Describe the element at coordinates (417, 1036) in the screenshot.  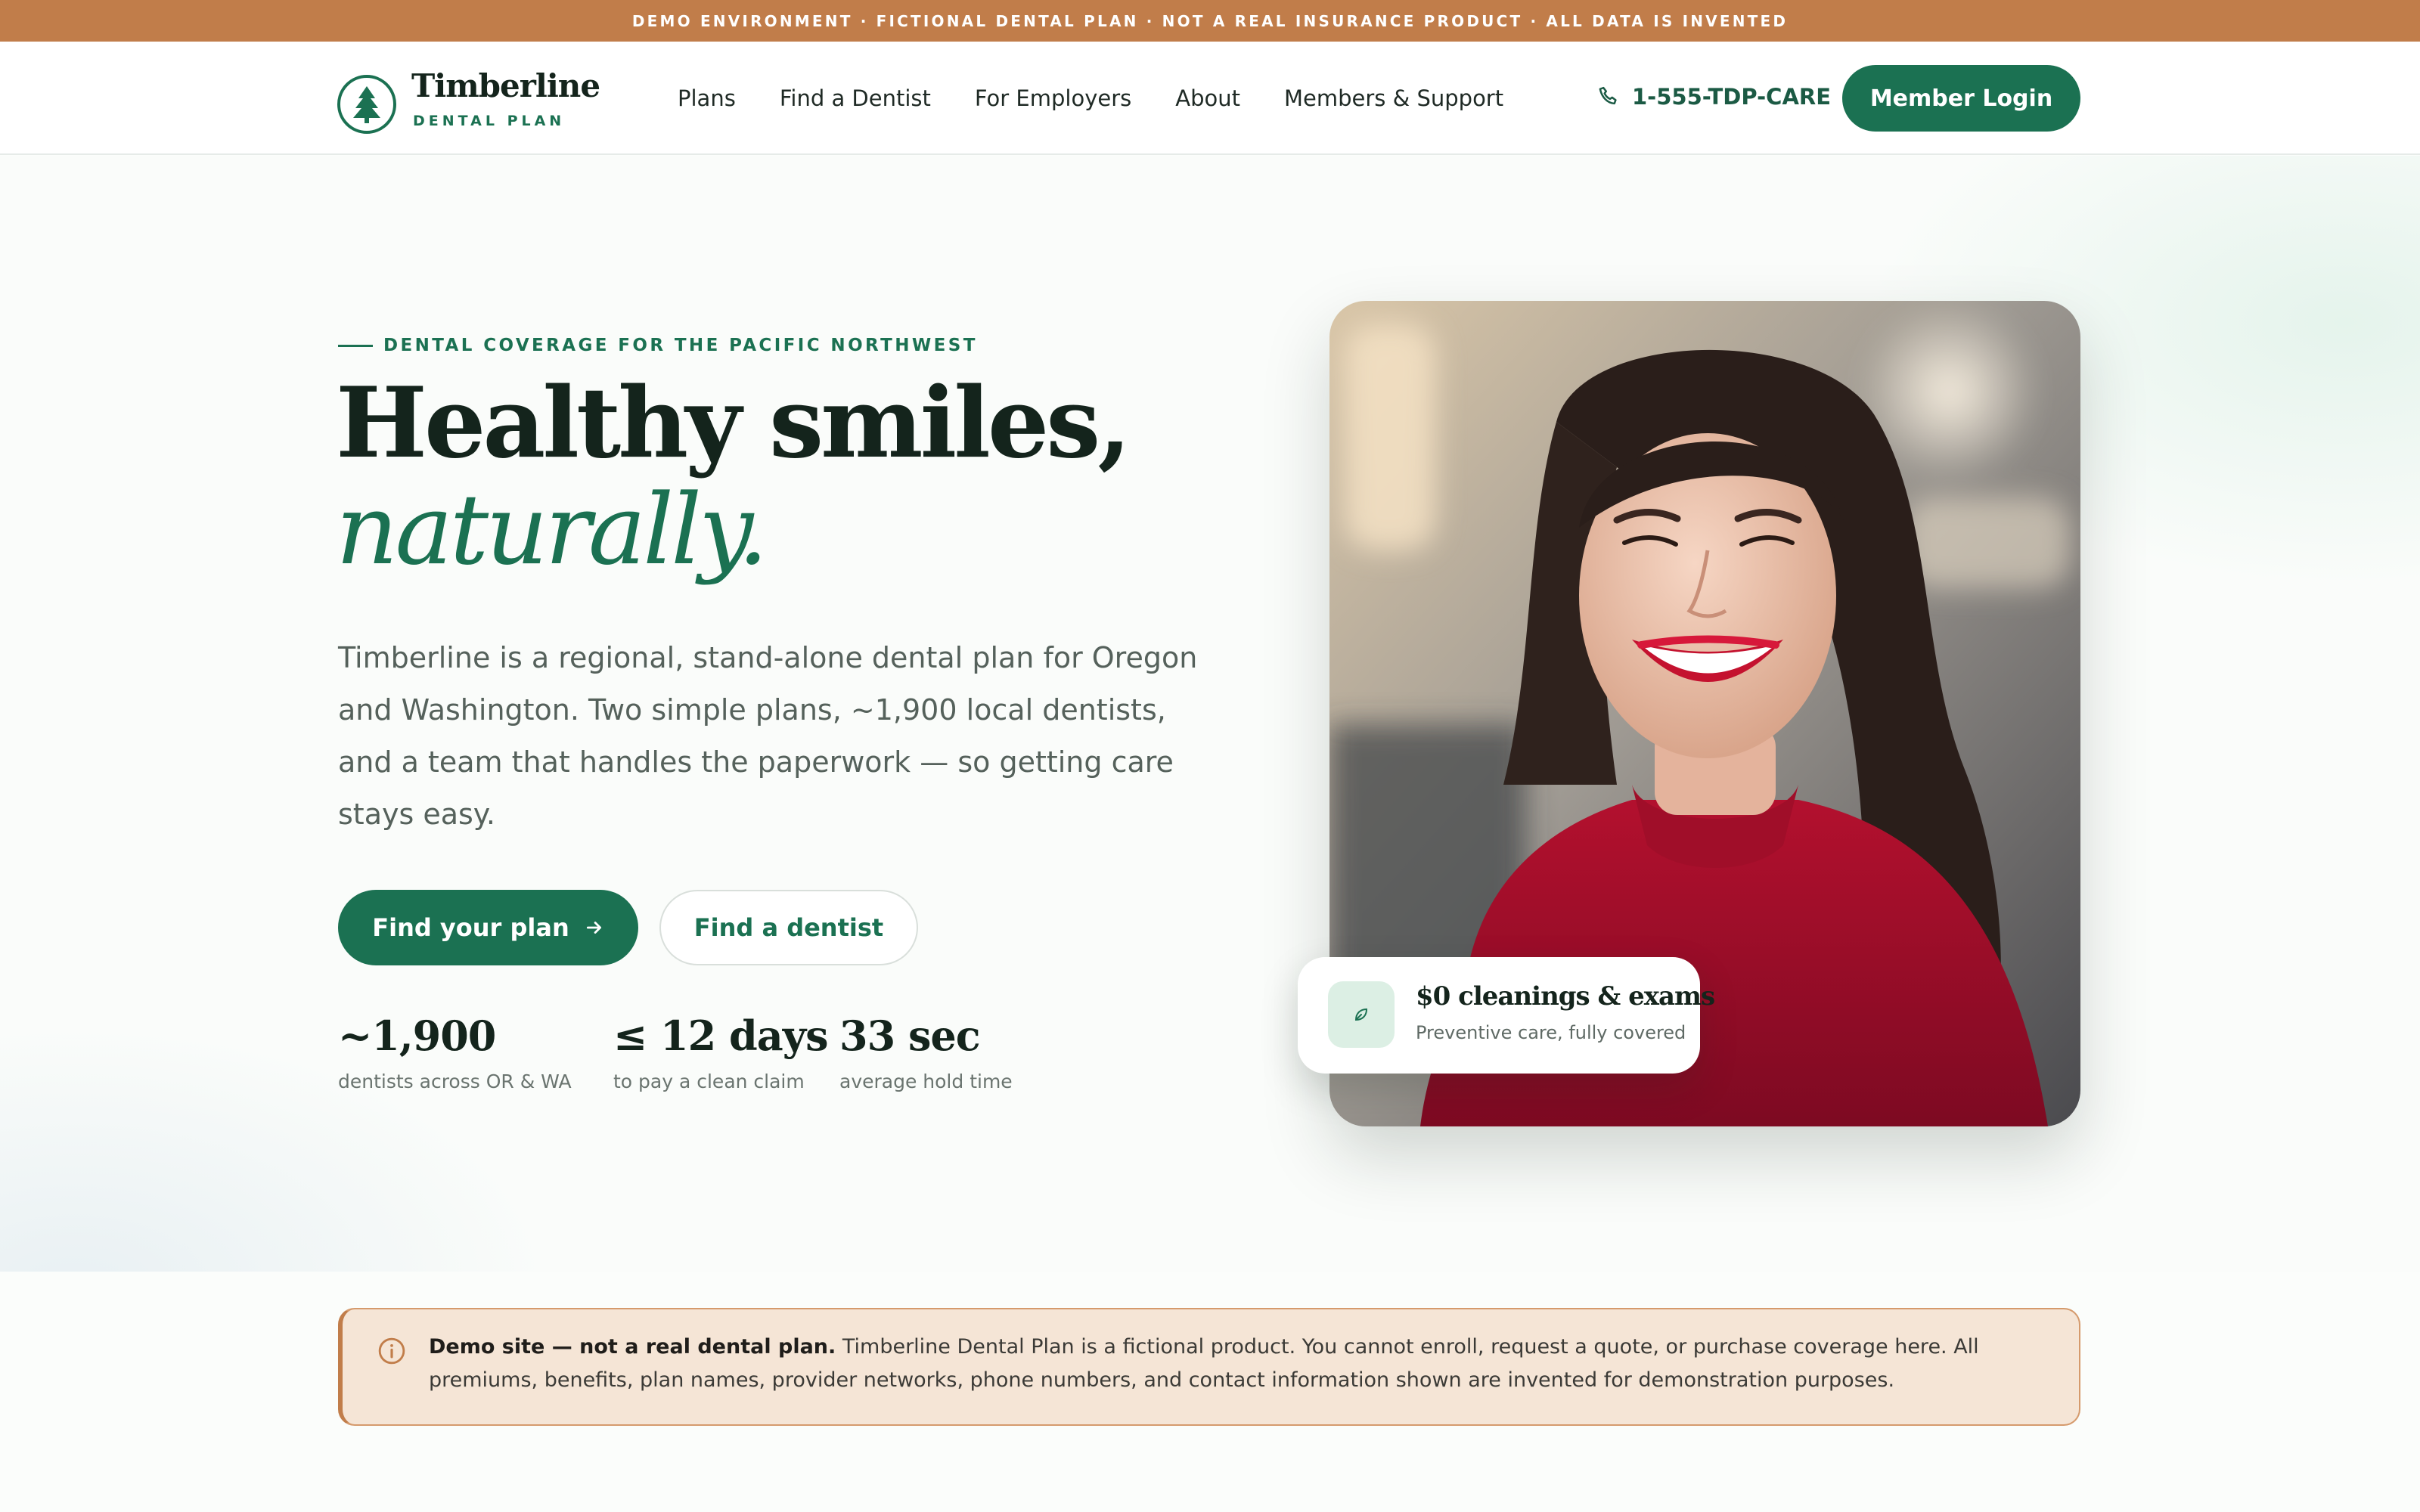
I see `stat-value: ~1,900` at that location.